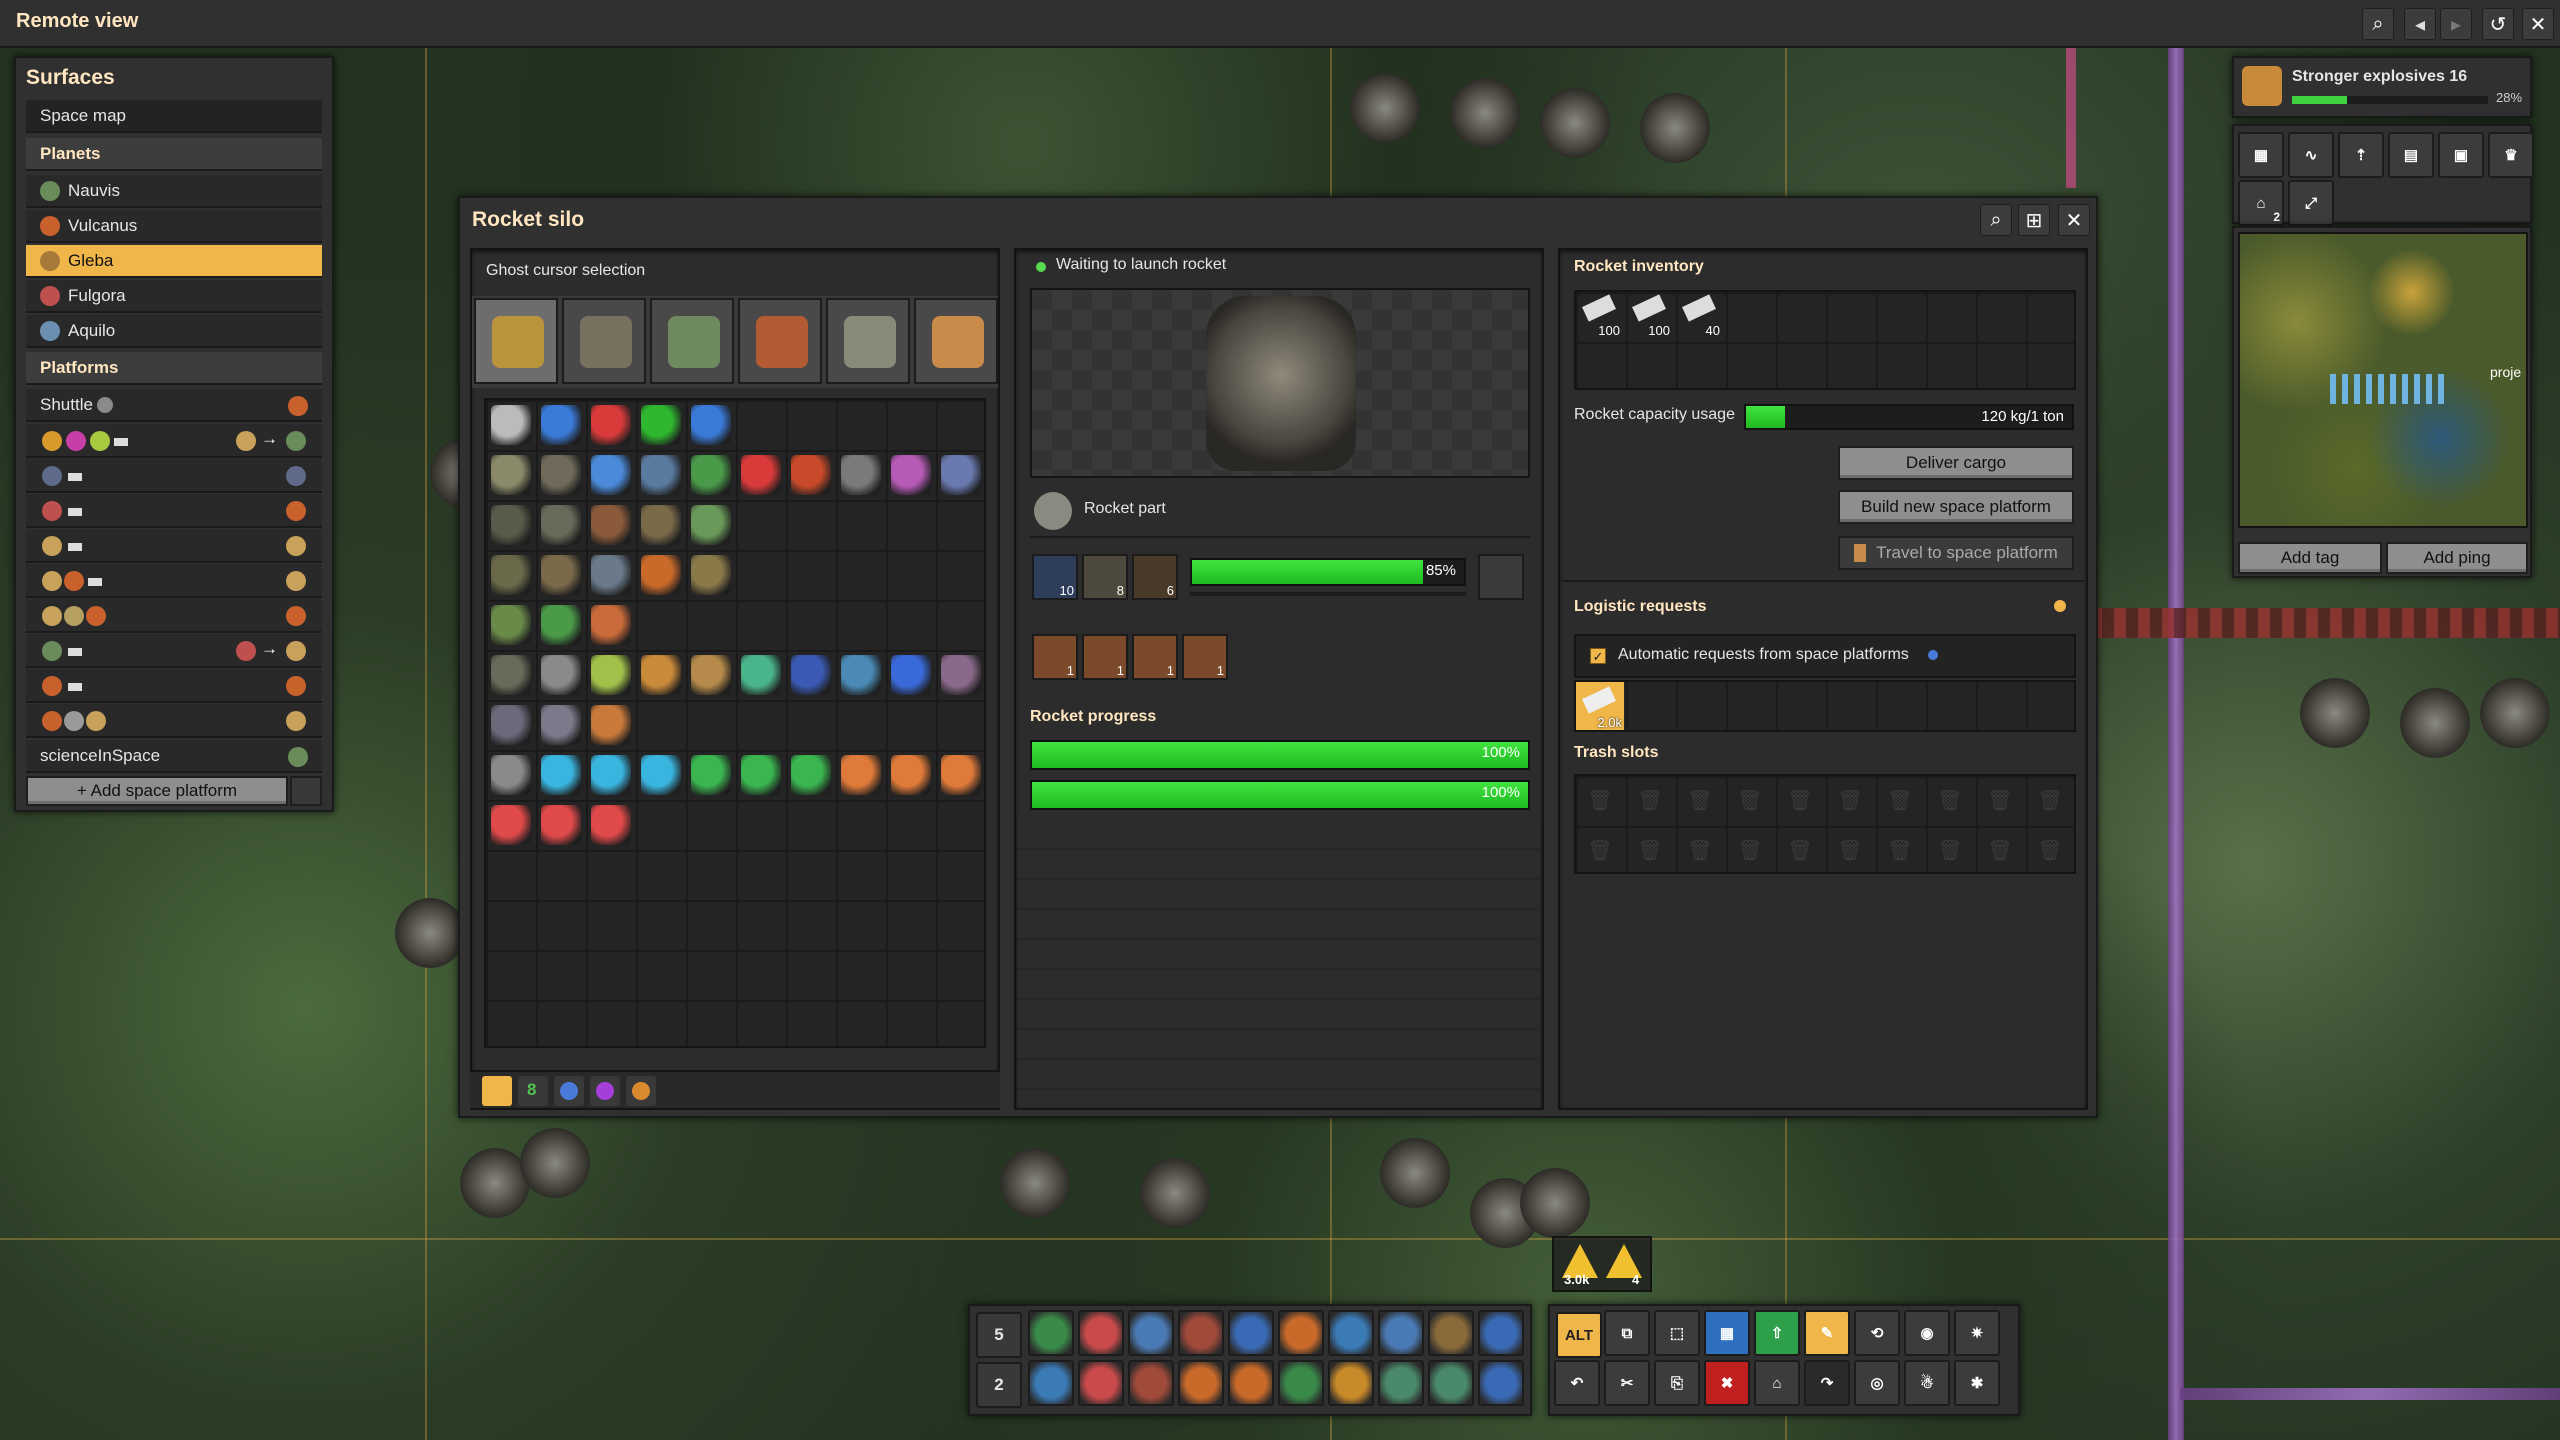  I want to click on tab-space, so click(780, 341).